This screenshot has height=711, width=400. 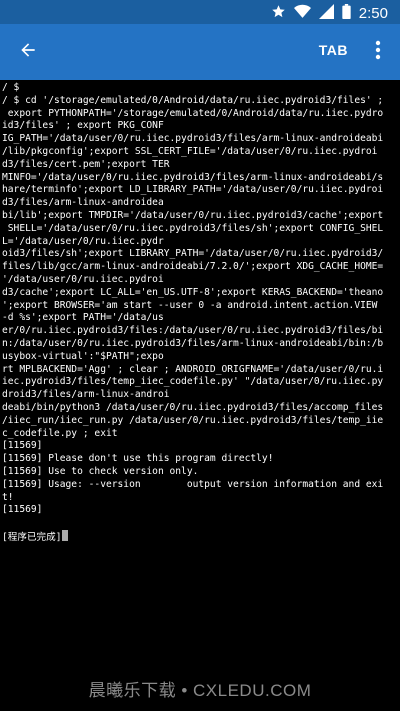 What do you see at coordinates (326, 14) in the screenshot?
I see `signal-icon` at bounding box center [326, 14].